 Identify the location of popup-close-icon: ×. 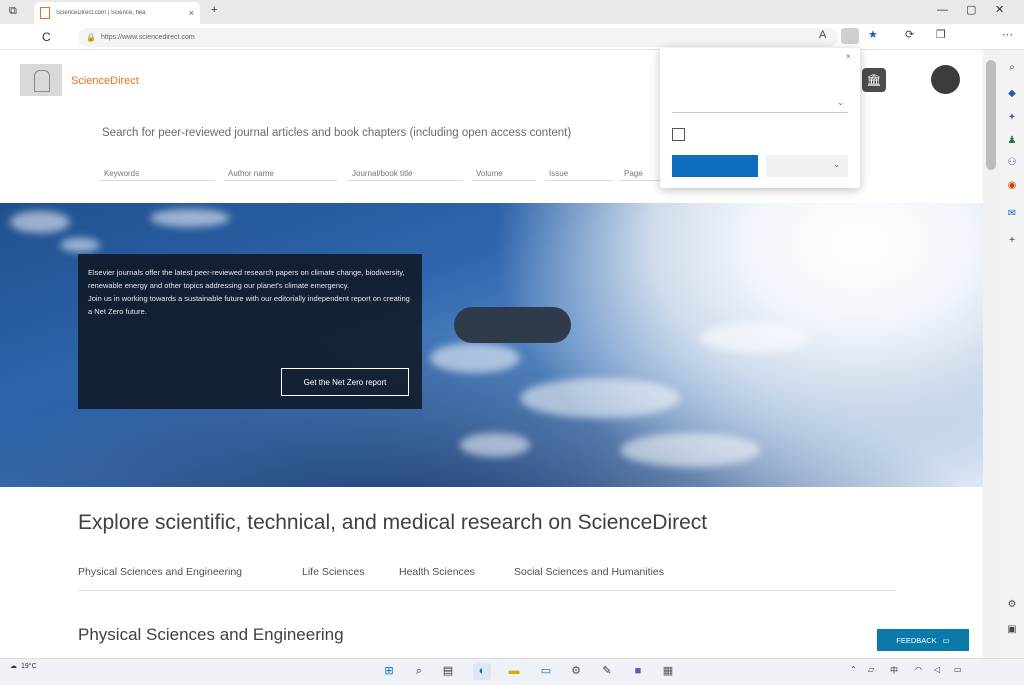
(848, 56).